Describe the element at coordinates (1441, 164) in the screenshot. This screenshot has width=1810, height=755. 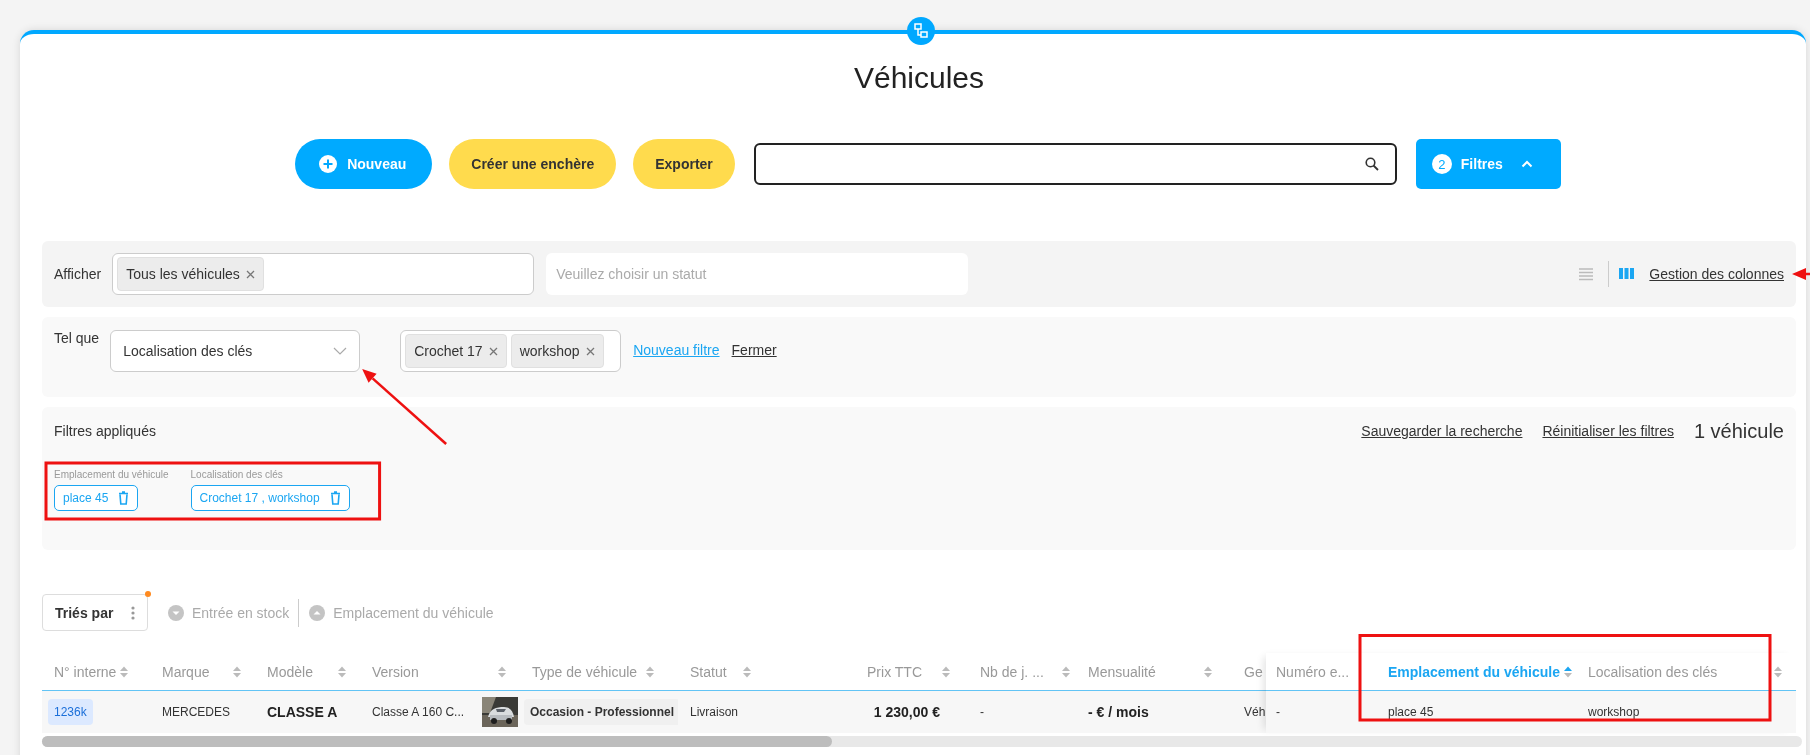
I see `filter-count-badge: 2` at that location.